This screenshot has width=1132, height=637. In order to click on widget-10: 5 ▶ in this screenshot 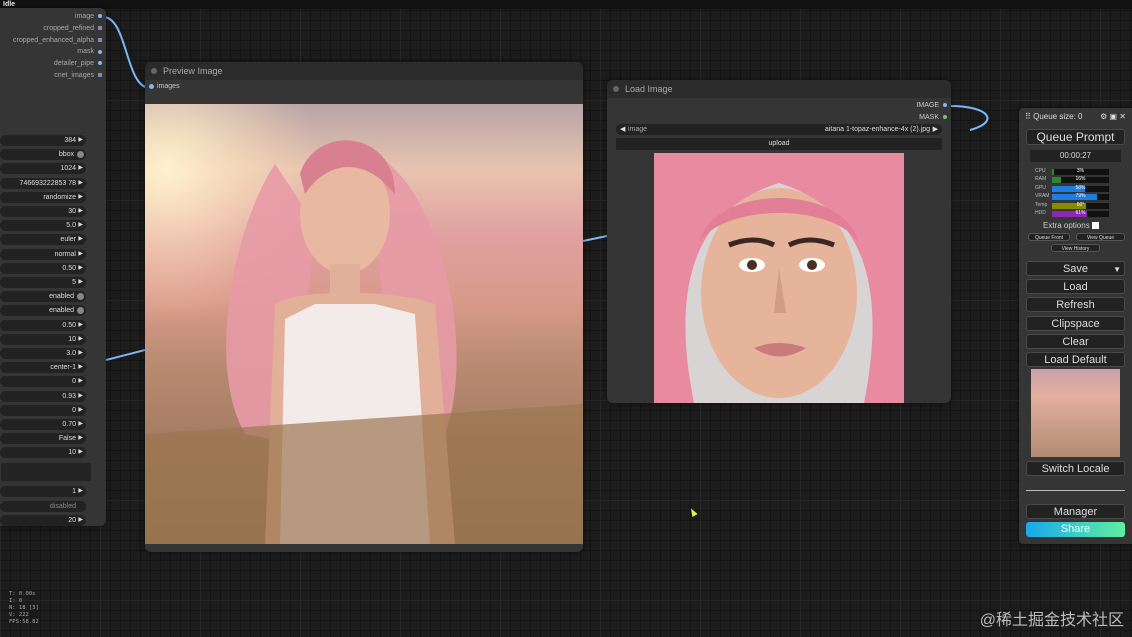, I will do `click(43, 282)`.